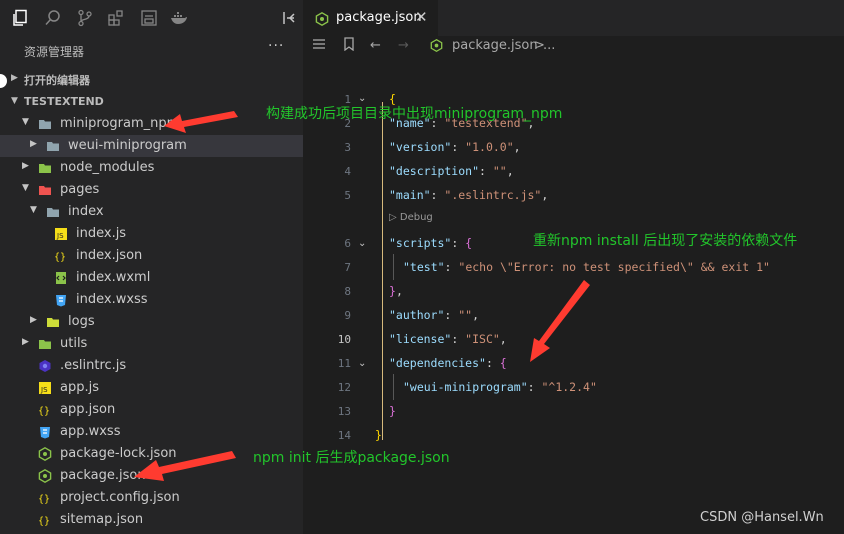 The image size is (844, 534). What do you see at coordinates (53, 18) in the screenshot?
I see `search-icon` at bounding box center [53, 18].